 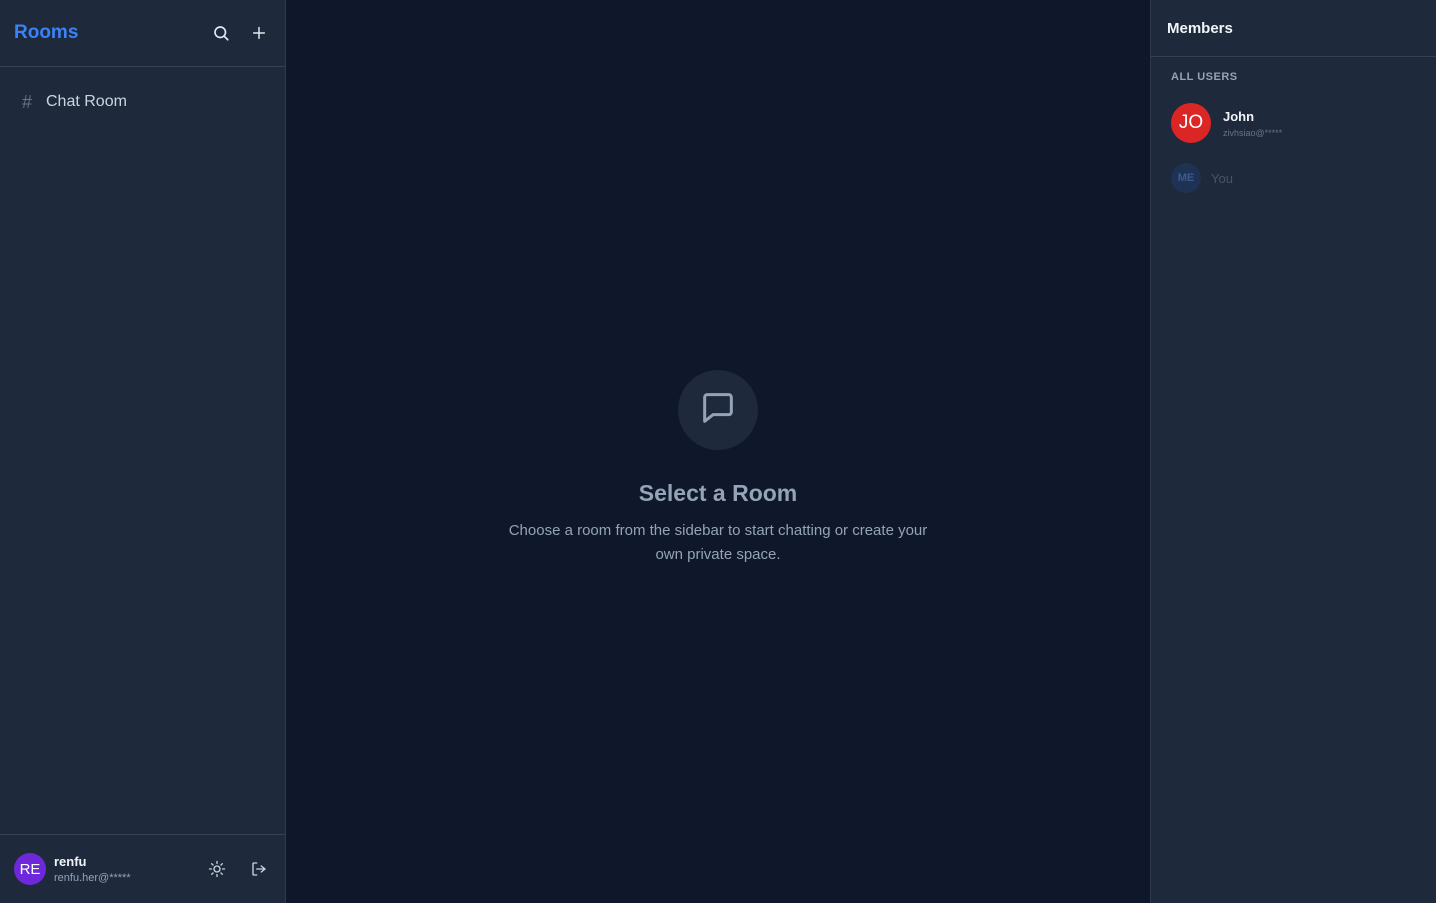 I want to click on empty-icon-wrap, so click(x=718, y=410).